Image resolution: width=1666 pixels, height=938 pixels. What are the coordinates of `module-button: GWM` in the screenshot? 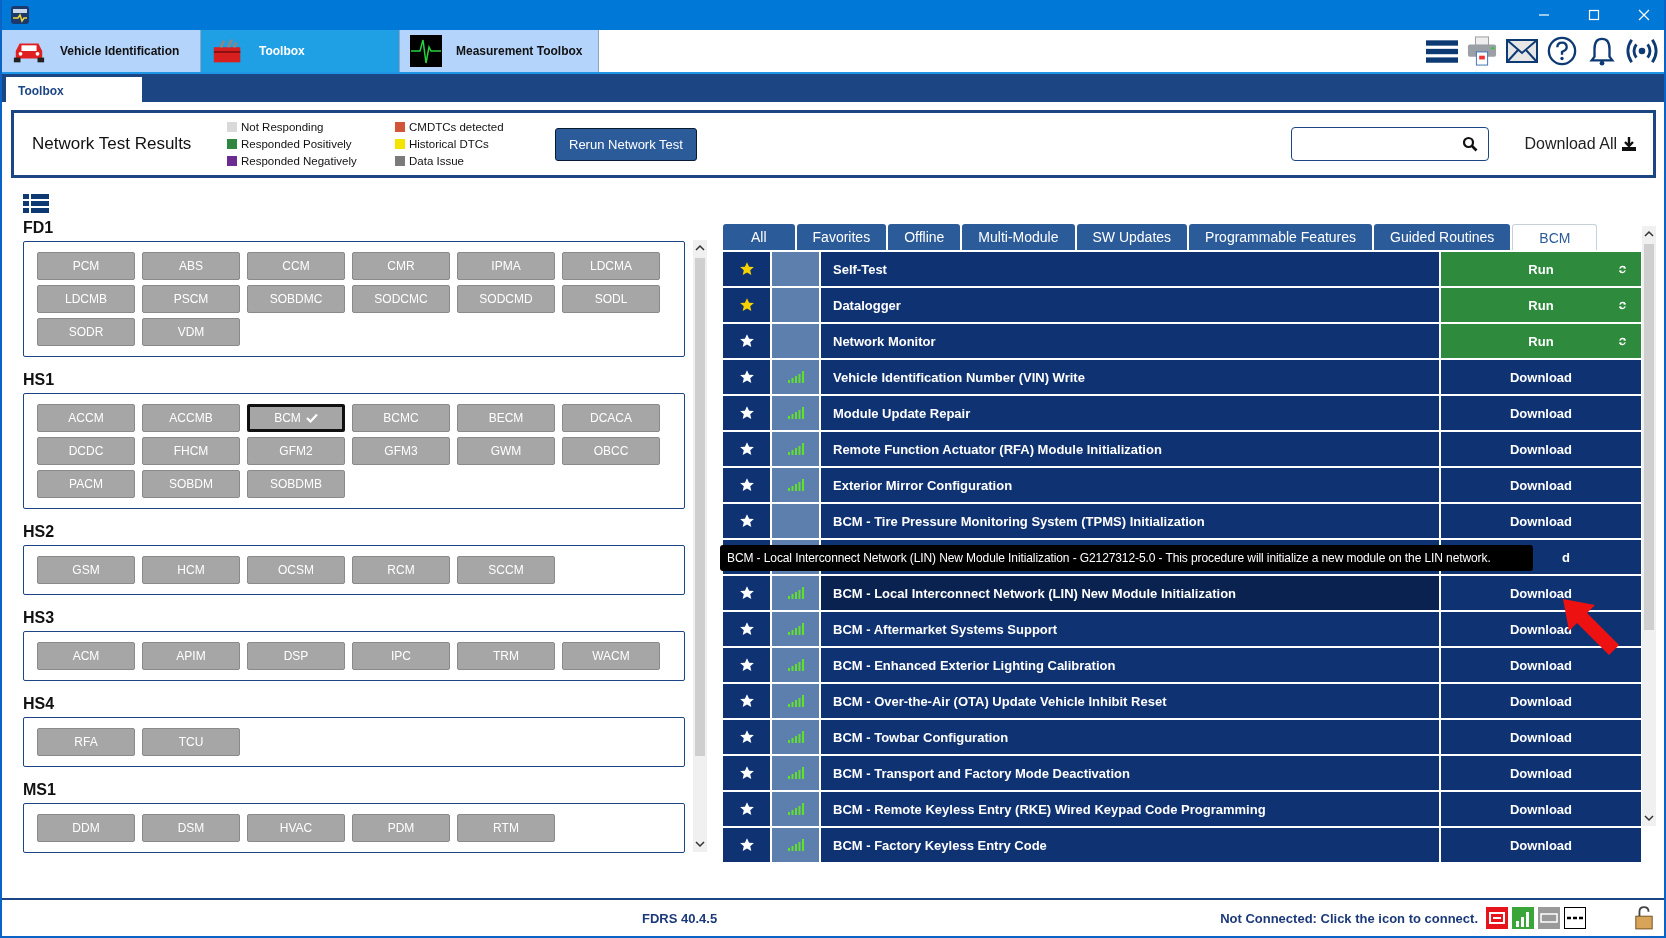 It's located at (506, 451).